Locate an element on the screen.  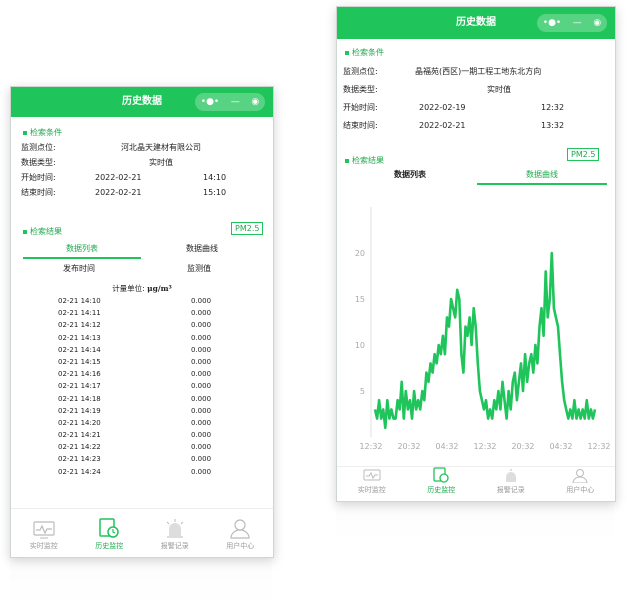
y-tick-label: 5 is located at coordinates (362, 391).